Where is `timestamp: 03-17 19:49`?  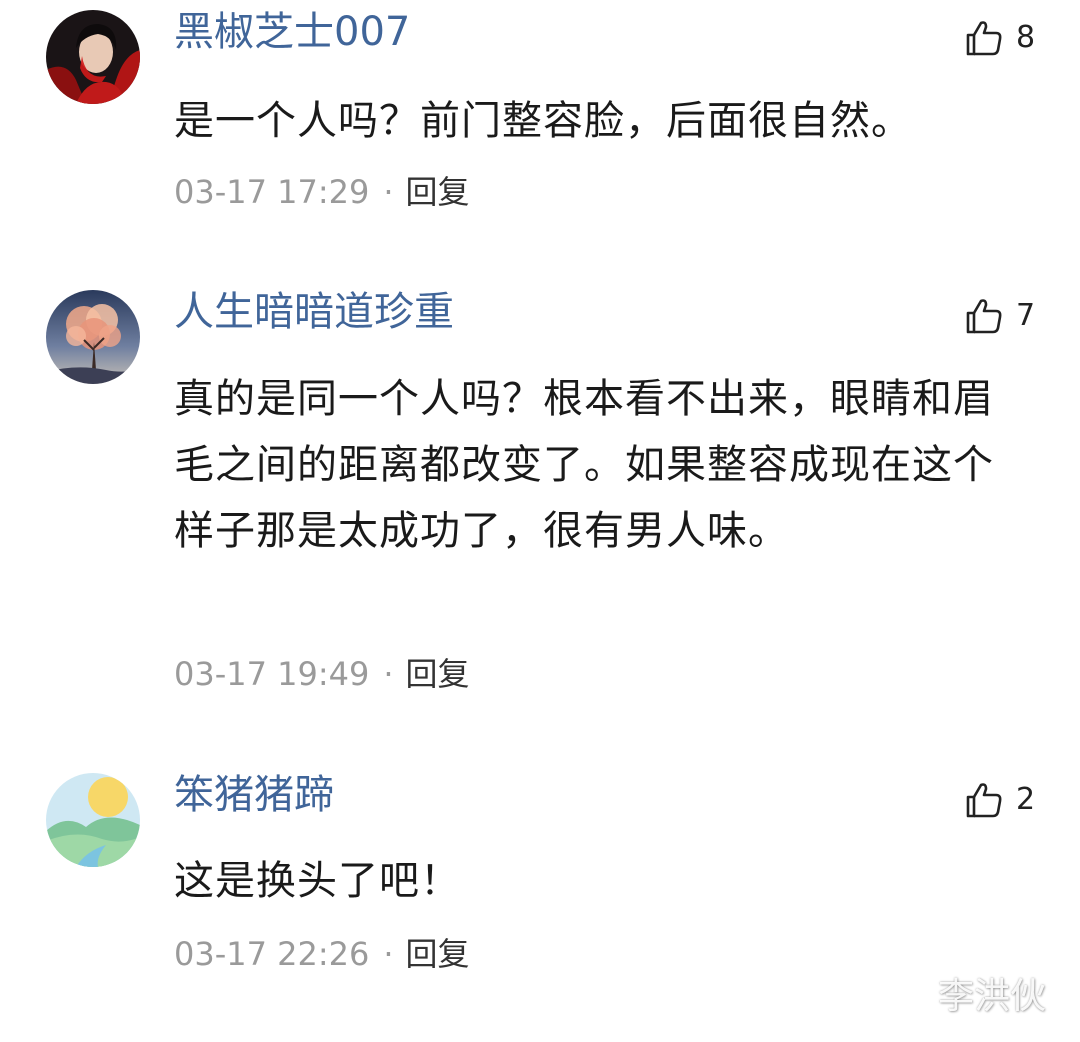
timestamp: 03-17 19:49 is located at coordinates (272, 674).